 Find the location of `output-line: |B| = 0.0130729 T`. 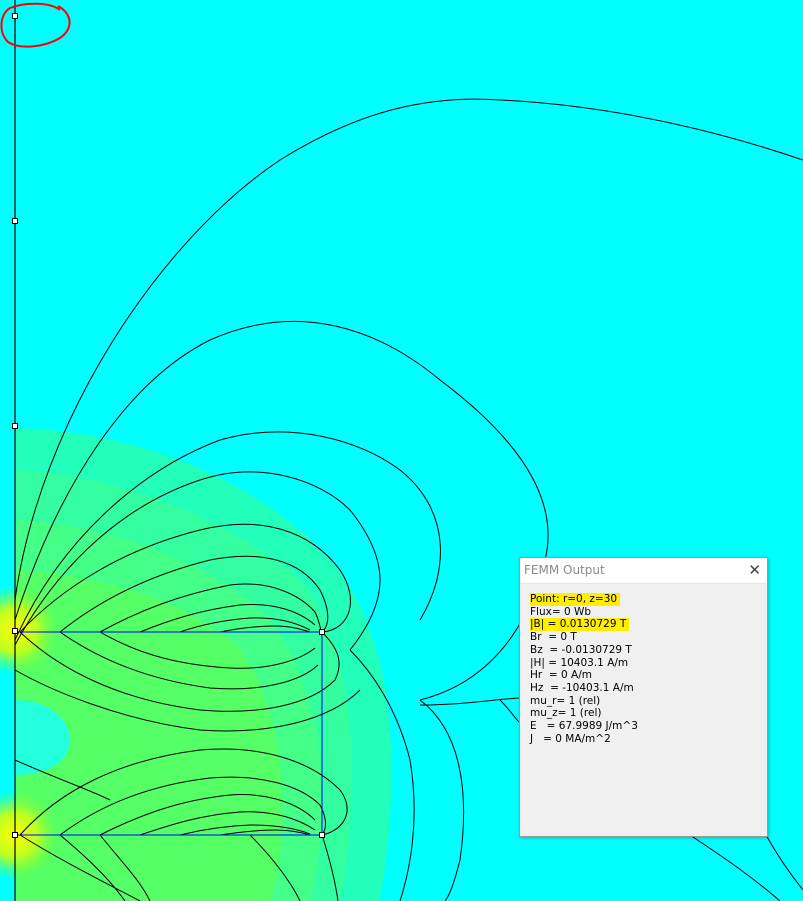

output-line: |B| = 0.0130729 T is located at coordinates (648, 625).